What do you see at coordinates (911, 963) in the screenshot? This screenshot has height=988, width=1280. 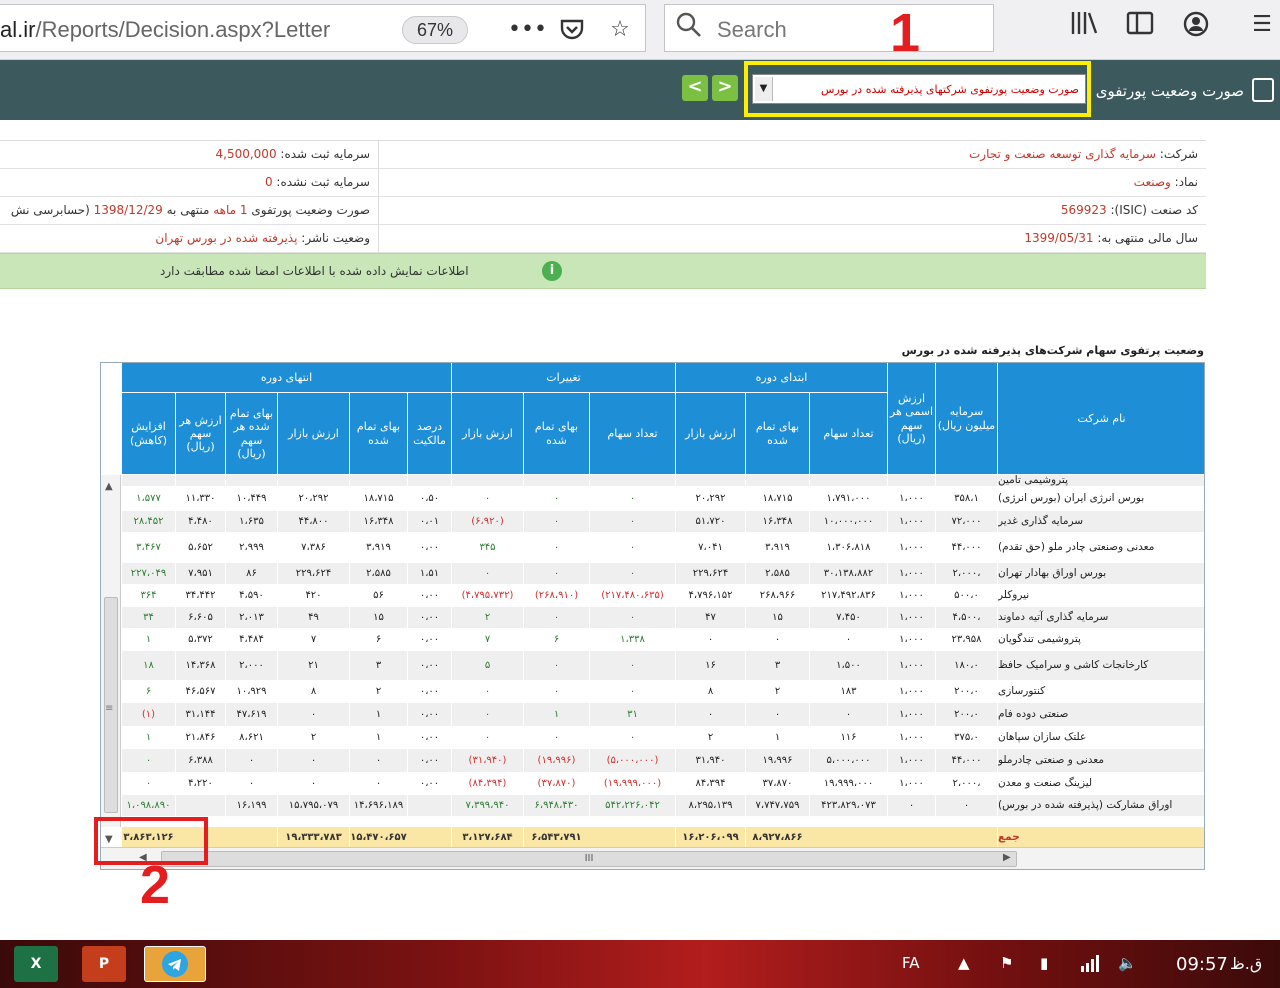 I see `keyboard-language: FA` at bounding box center [911, 963].